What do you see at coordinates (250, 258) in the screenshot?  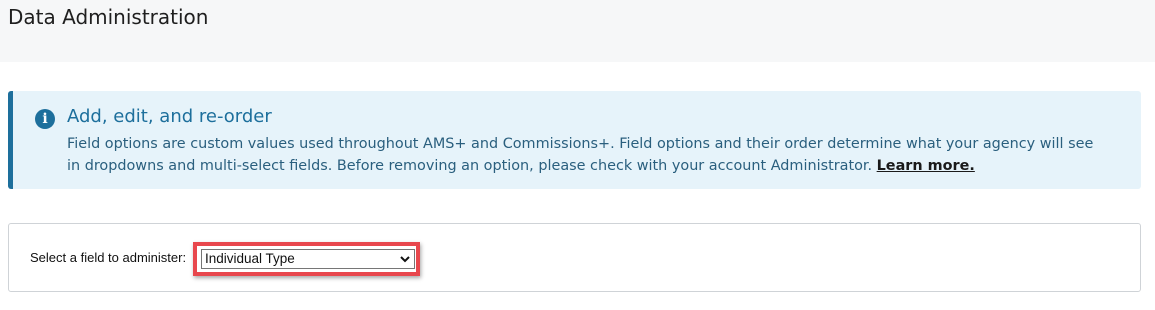 I see `field-select-value: Individual Type` at bounding box center [250, 258].